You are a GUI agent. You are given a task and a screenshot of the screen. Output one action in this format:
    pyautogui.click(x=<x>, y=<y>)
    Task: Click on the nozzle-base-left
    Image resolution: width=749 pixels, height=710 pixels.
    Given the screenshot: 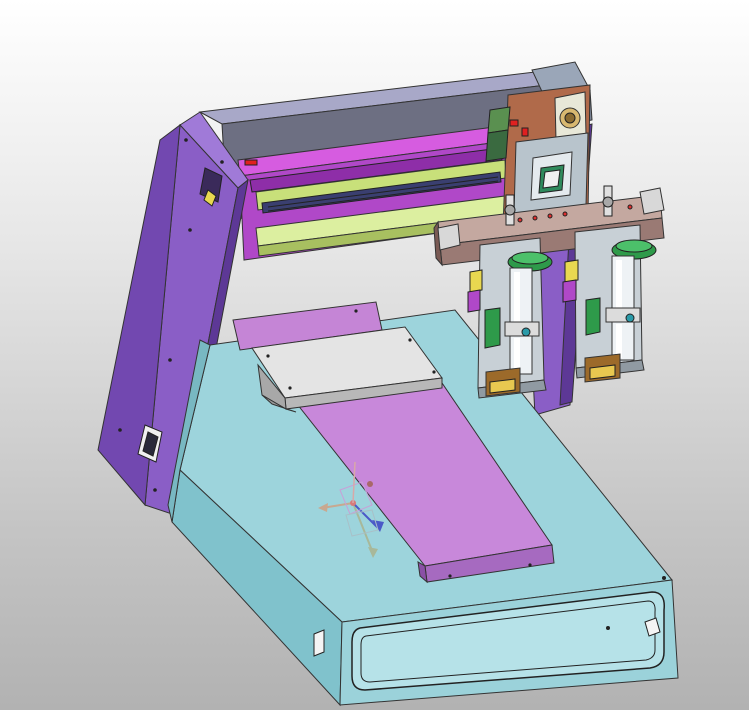 What is the action you would take?
    pyautogui.click(x=503, y=382)
    